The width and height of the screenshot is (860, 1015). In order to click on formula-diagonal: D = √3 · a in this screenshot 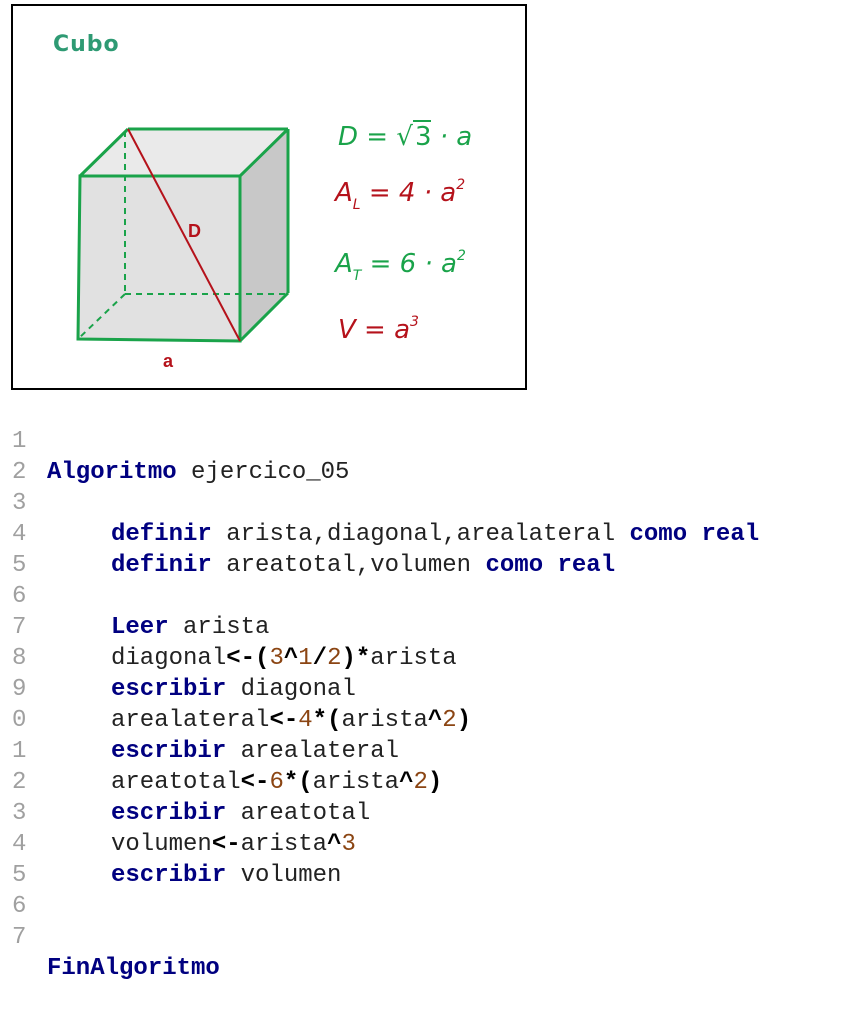, I will do `click(405, 136)`.